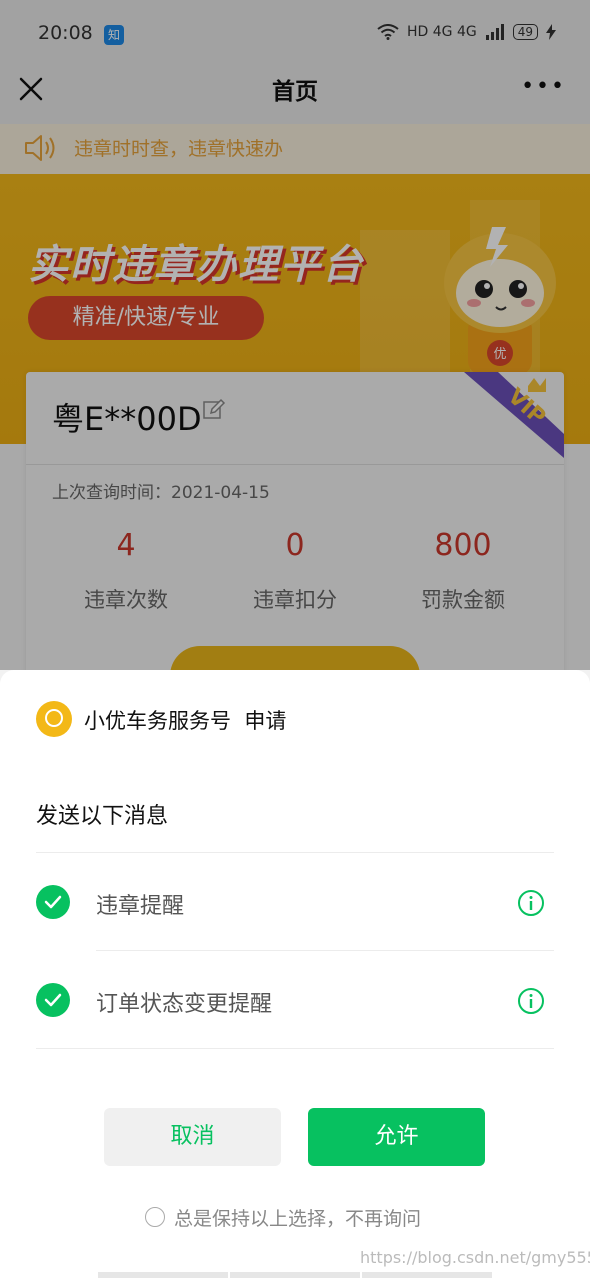 This screenshot has width=590, height=1278. What do you see at coordinates (475, 1257) in the screenshot?
I see `watermark: https://blog.csdn.net/gmy55555` at bounding box center [475, 1257].